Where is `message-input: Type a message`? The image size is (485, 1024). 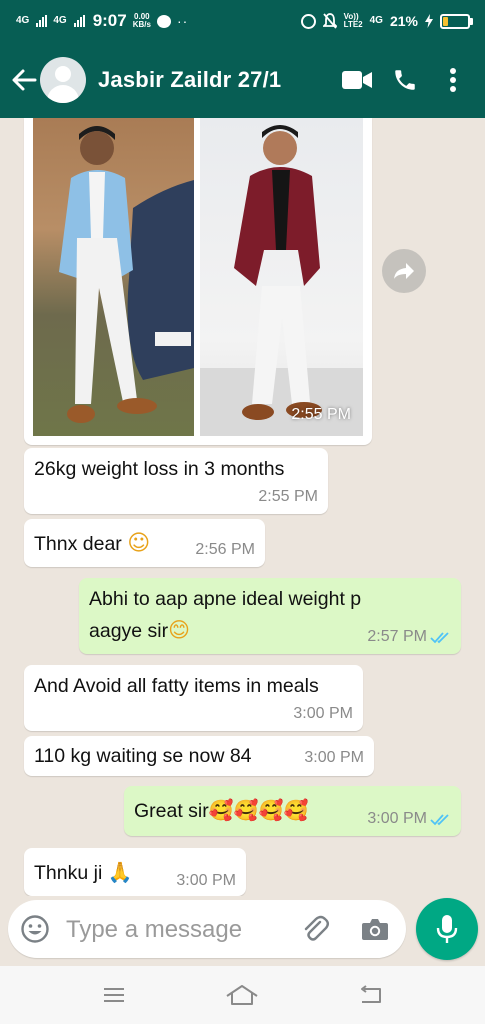 message-input: Type a message is located at coordinates (154, 930).